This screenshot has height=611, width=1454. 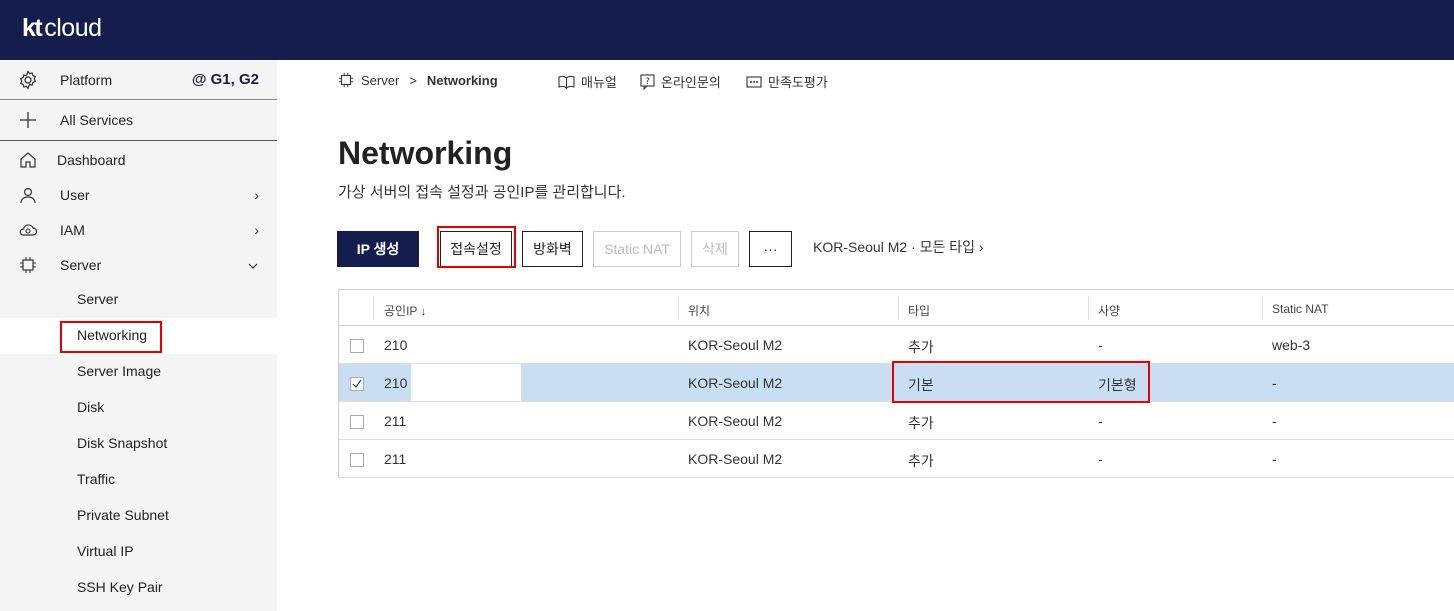 I want to click on user-icon, so click(x=28, y=195).